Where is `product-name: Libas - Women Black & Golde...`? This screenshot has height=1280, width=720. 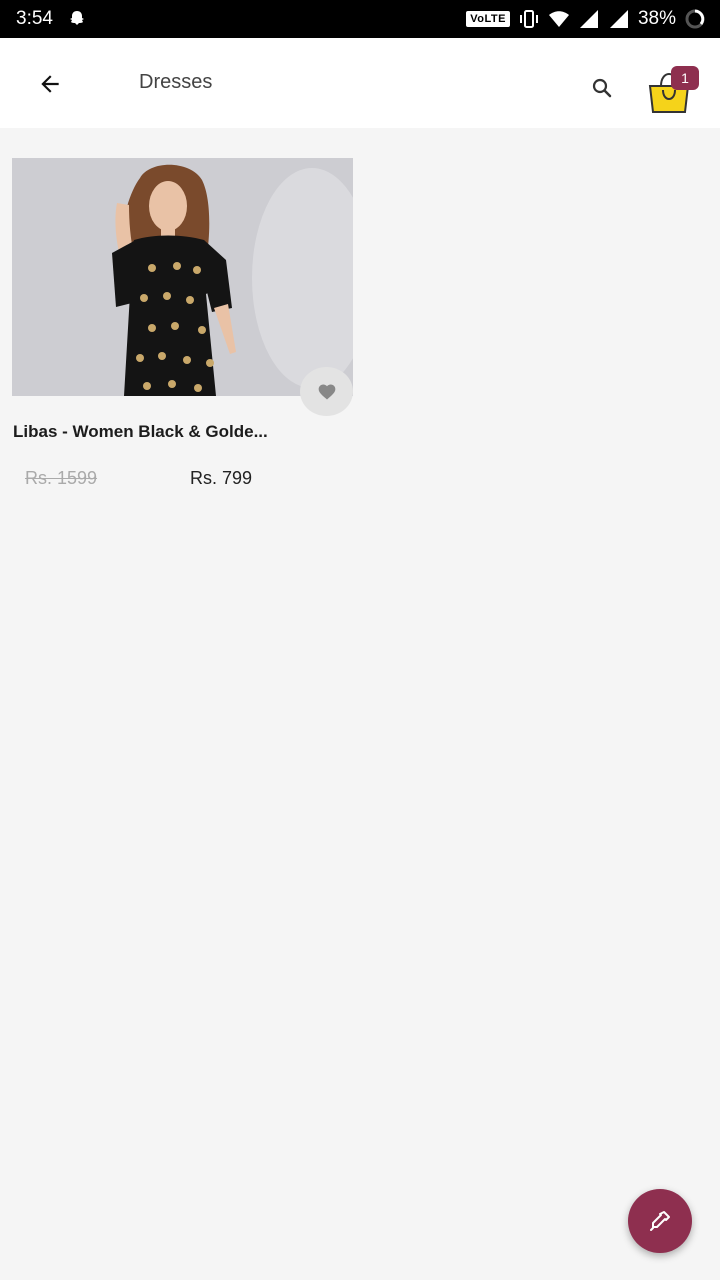 product-name: Libas - Women Black & Golde... is located at coordinates (178, 432).